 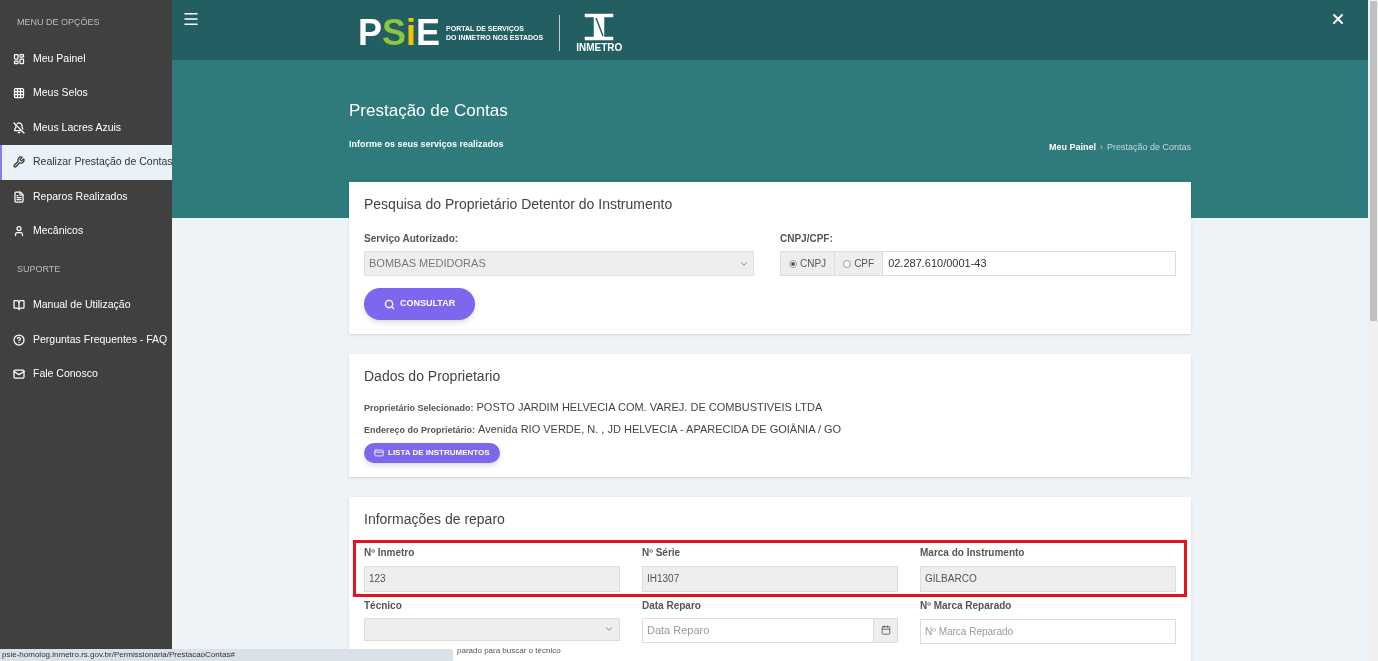 I want to click on field-label: Endereço do Proprietário:, so click(x=420, y=430).